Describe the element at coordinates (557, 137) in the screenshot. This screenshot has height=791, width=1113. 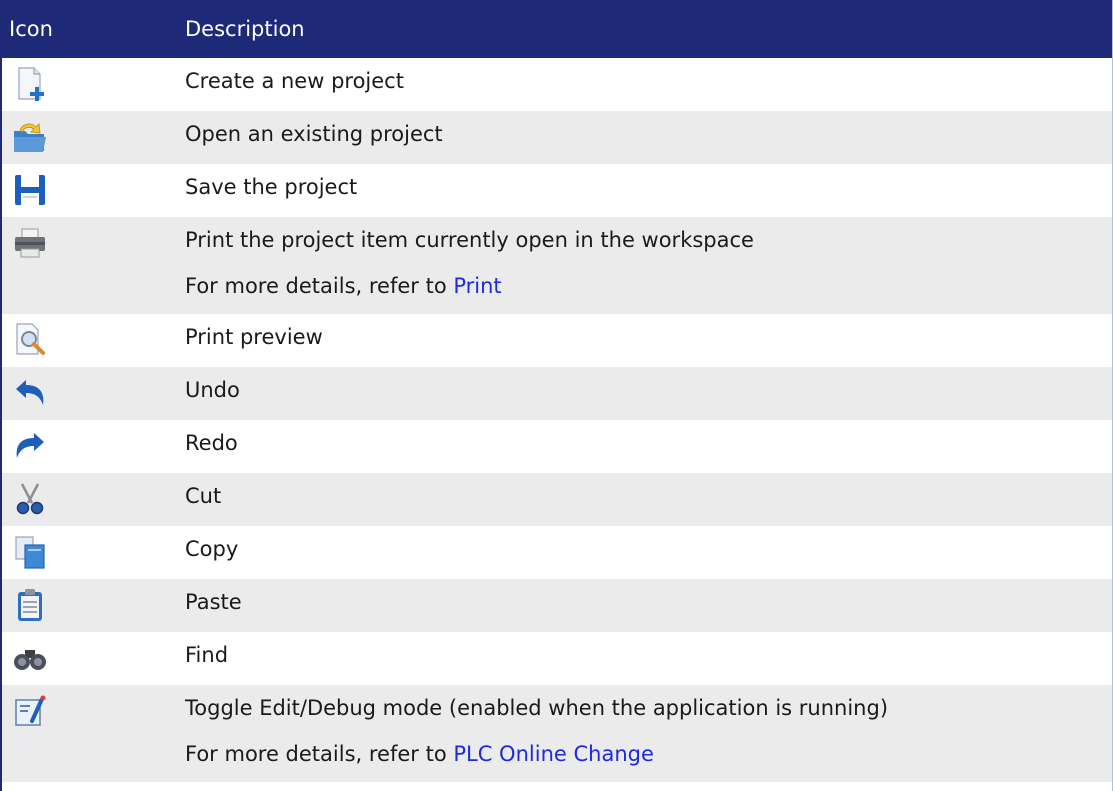
I see `table-row: Open an existing project` at that location.